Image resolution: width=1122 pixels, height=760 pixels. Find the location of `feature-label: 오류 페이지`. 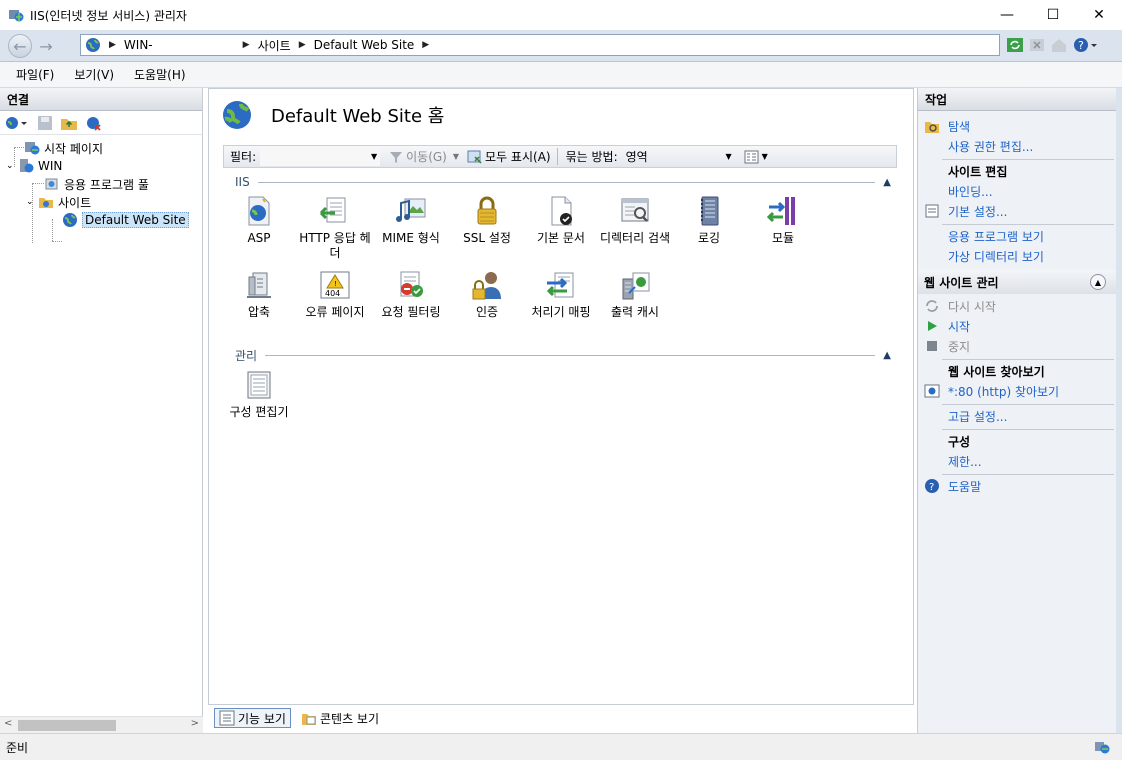

feature-label: 오류 페이지 is located at coordinates (335, 312).